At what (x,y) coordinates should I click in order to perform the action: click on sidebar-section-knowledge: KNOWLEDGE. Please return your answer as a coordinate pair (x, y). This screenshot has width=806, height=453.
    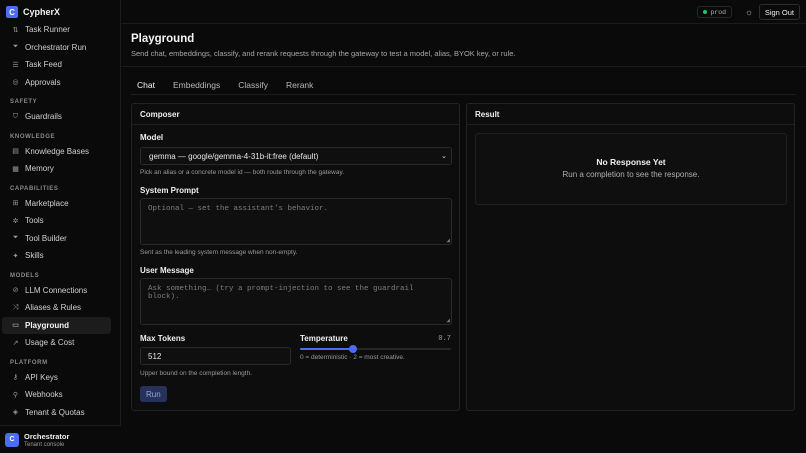
    Looking at the image, I should click on (33, 136).